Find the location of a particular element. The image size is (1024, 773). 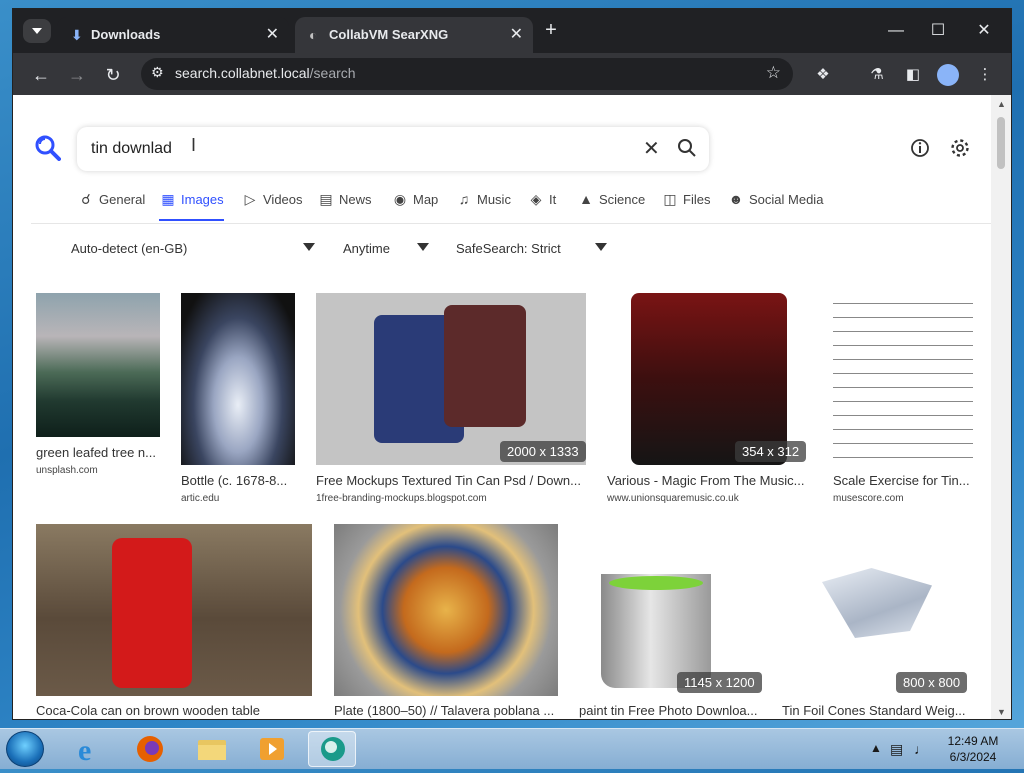

language-select: Auto-detect (en-GB) is located at coordinates (129, 248).